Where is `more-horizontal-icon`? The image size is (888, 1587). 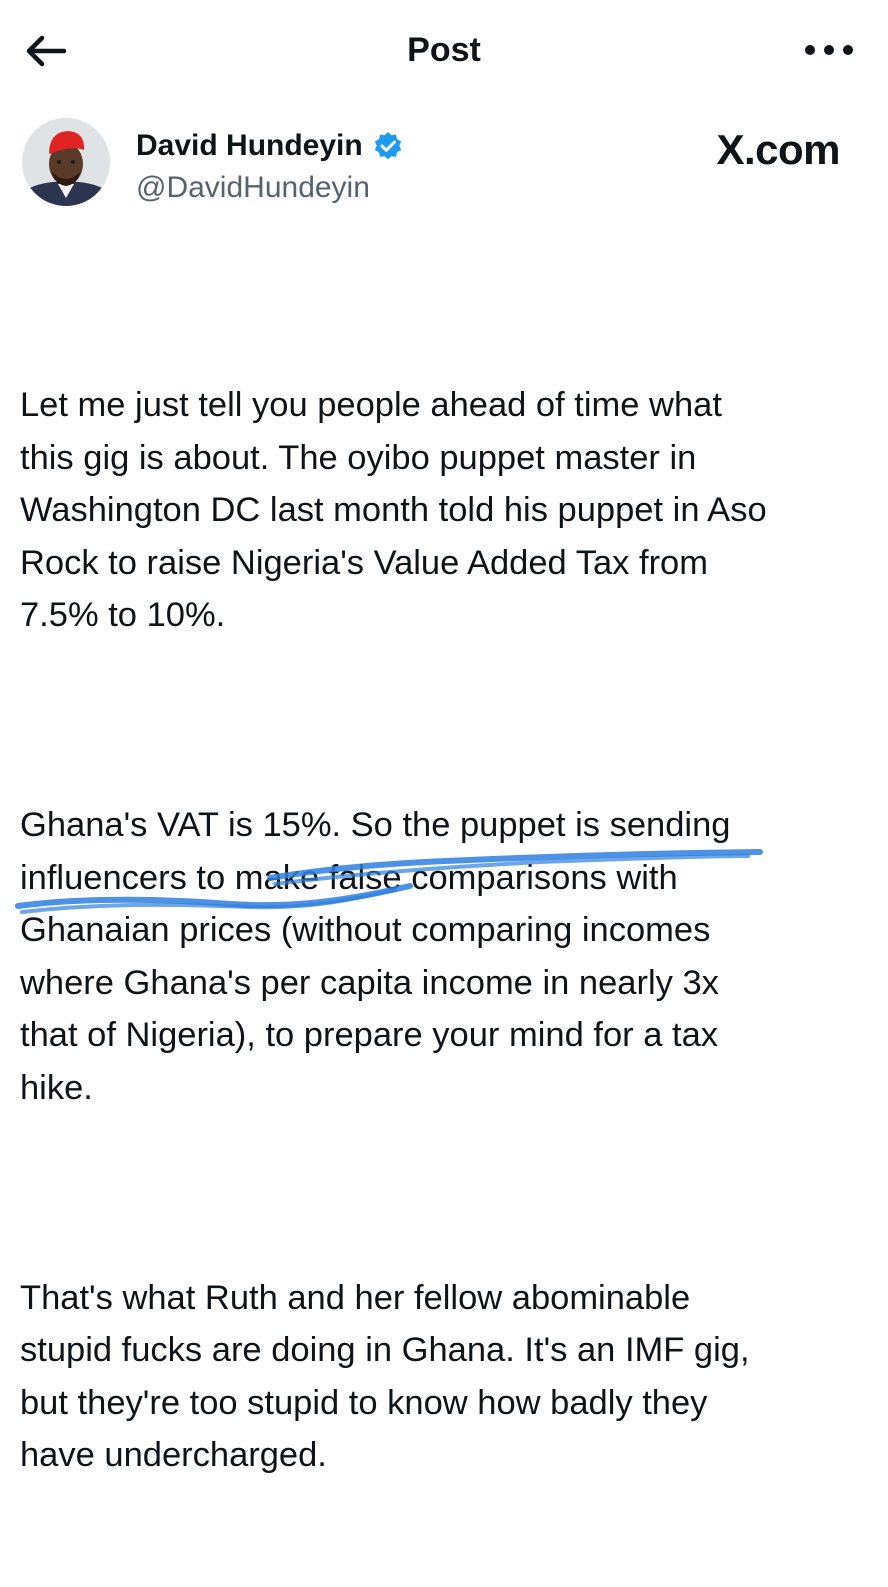
more-horizontal-icon is located at coordinates (829, 50).